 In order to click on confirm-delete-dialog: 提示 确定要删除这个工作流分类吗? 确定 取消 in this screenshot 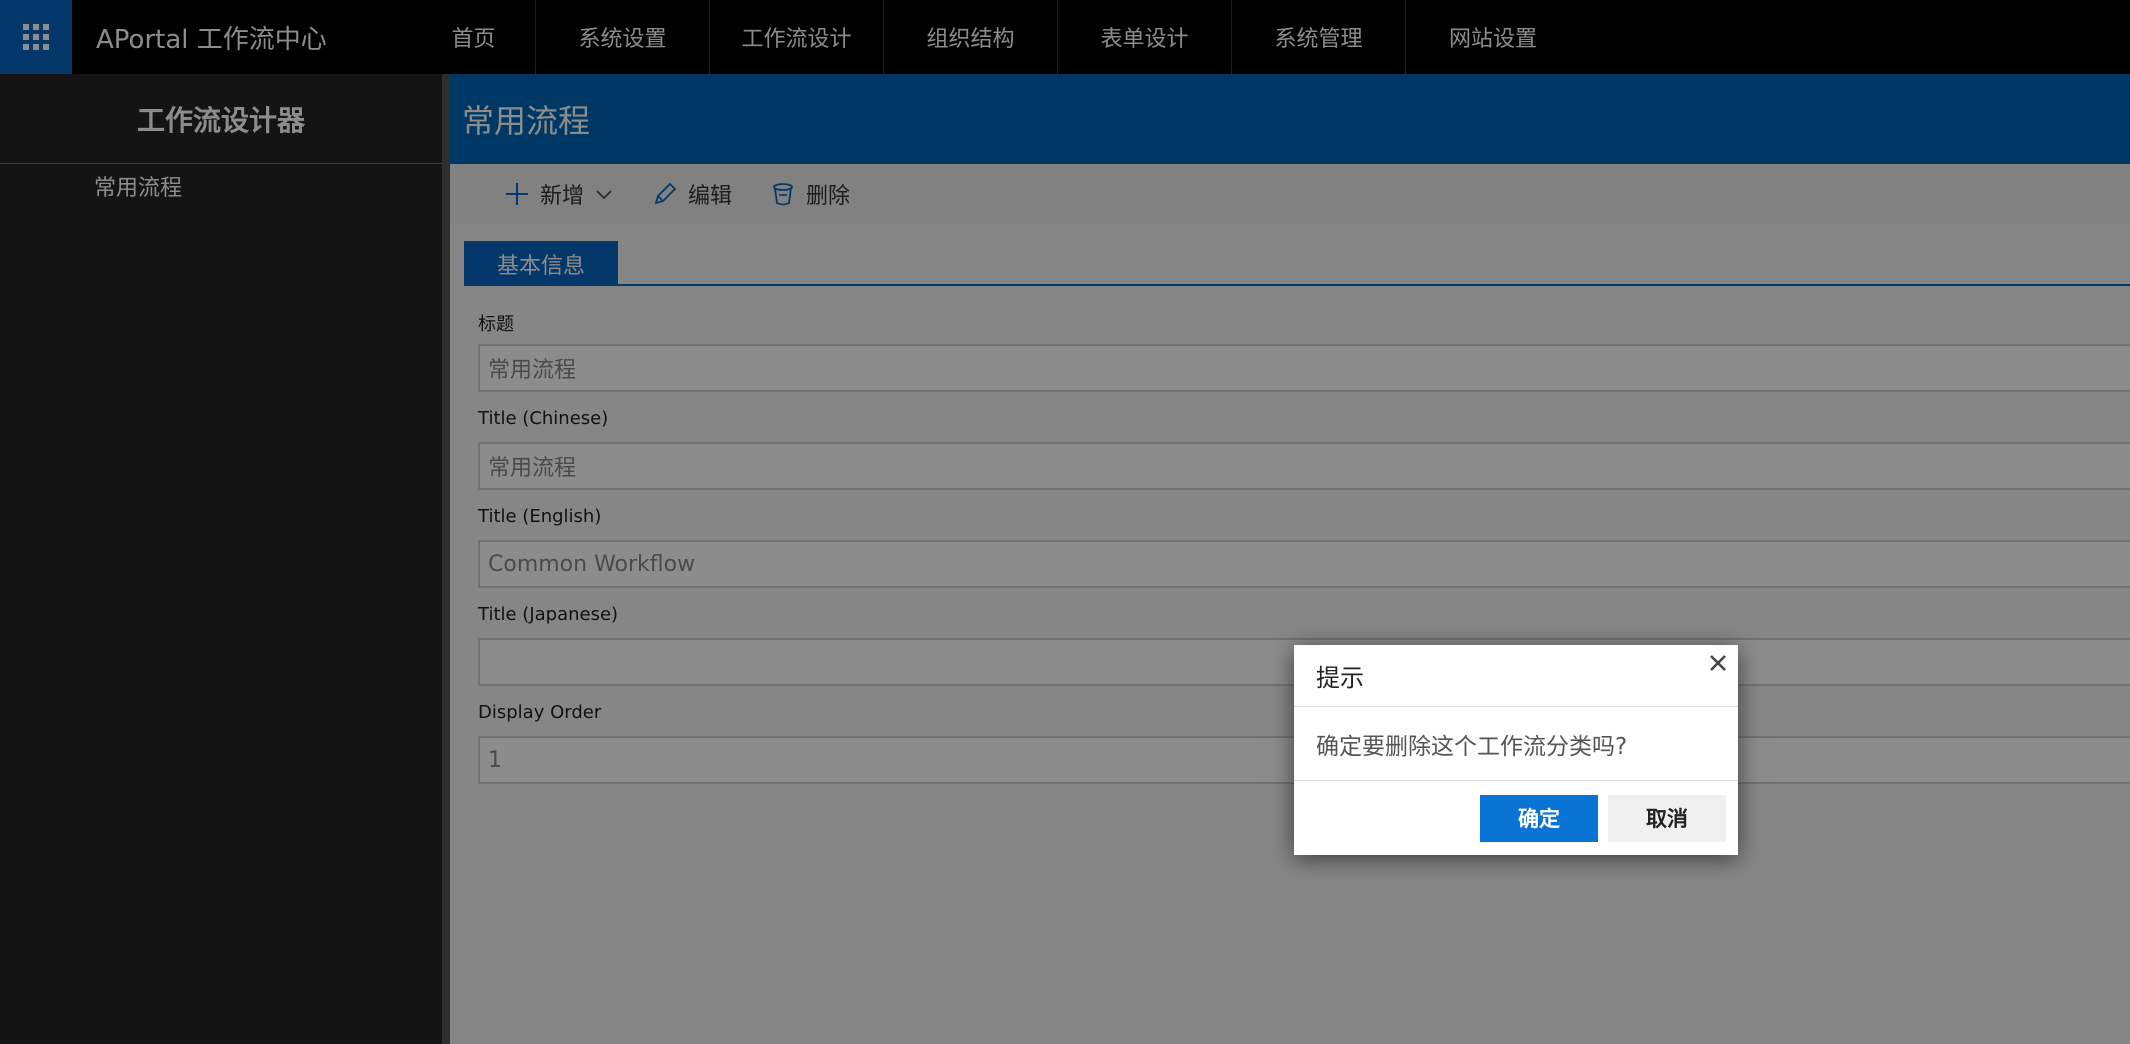, I will do `click(1516, 750)`.